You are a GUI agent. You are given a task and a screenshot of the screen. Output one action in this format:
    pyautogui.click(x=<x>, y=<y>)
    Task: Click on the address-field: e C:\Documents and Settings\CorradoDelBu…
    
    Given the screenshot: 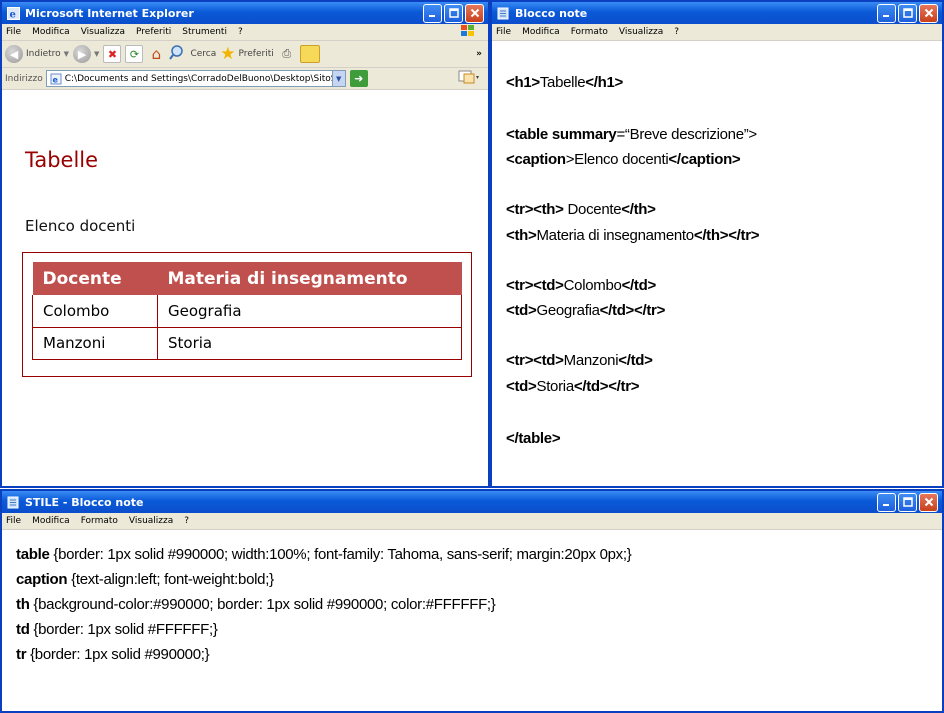 What is the action you would take?
    pyautogui.click(x=195, y=78)
    